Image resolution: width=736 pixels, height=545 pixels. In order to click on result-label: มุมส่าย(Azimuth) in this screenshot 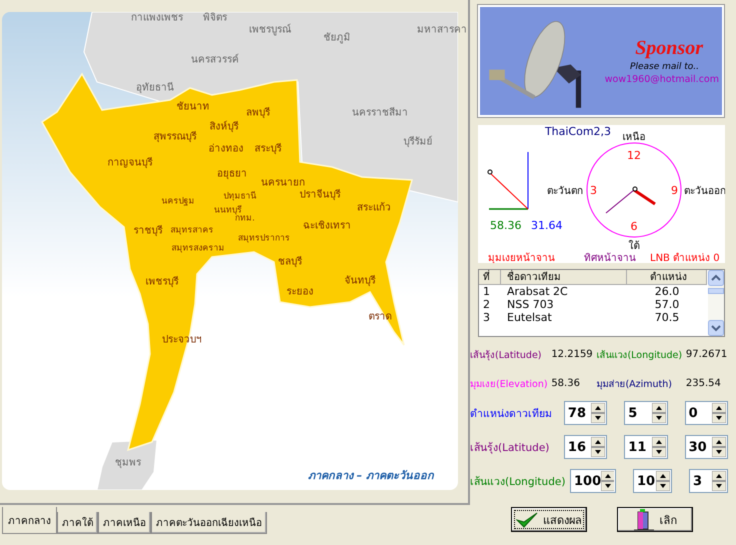, I will do `click(634, 384)`.